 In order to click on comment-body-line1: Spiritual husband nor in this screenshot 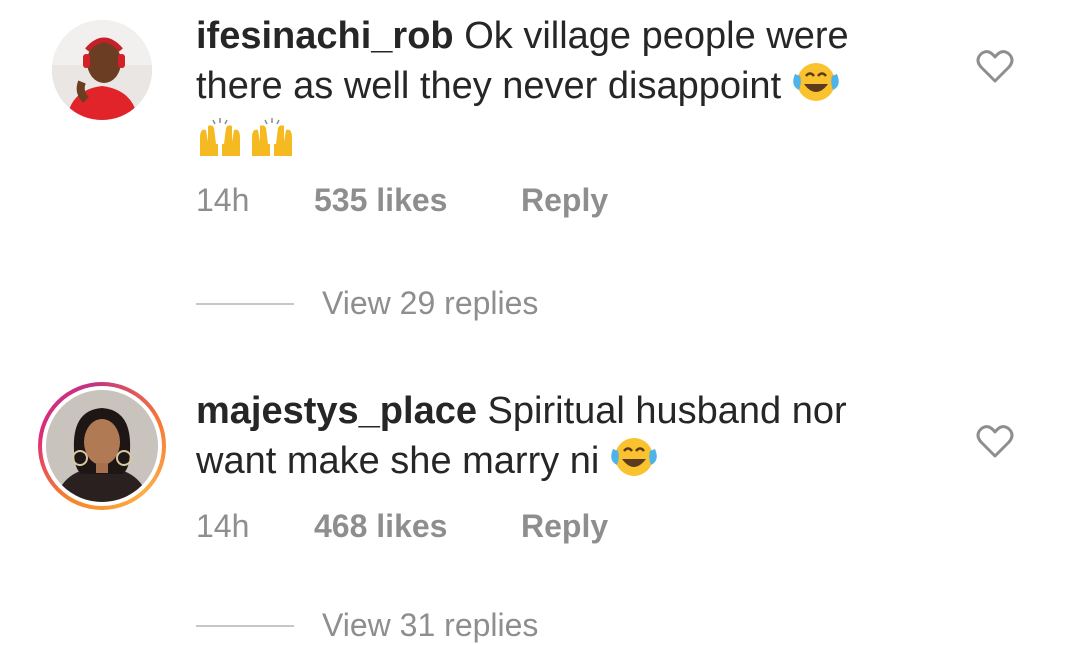, I will do `click(667, 411)`.